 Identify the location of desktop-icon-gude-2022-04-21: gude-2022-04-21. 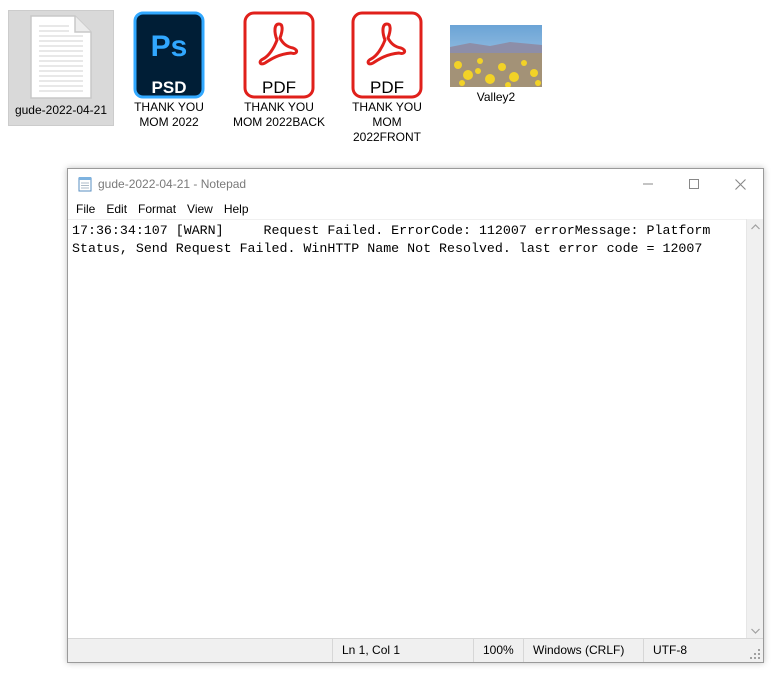
(61, 68).